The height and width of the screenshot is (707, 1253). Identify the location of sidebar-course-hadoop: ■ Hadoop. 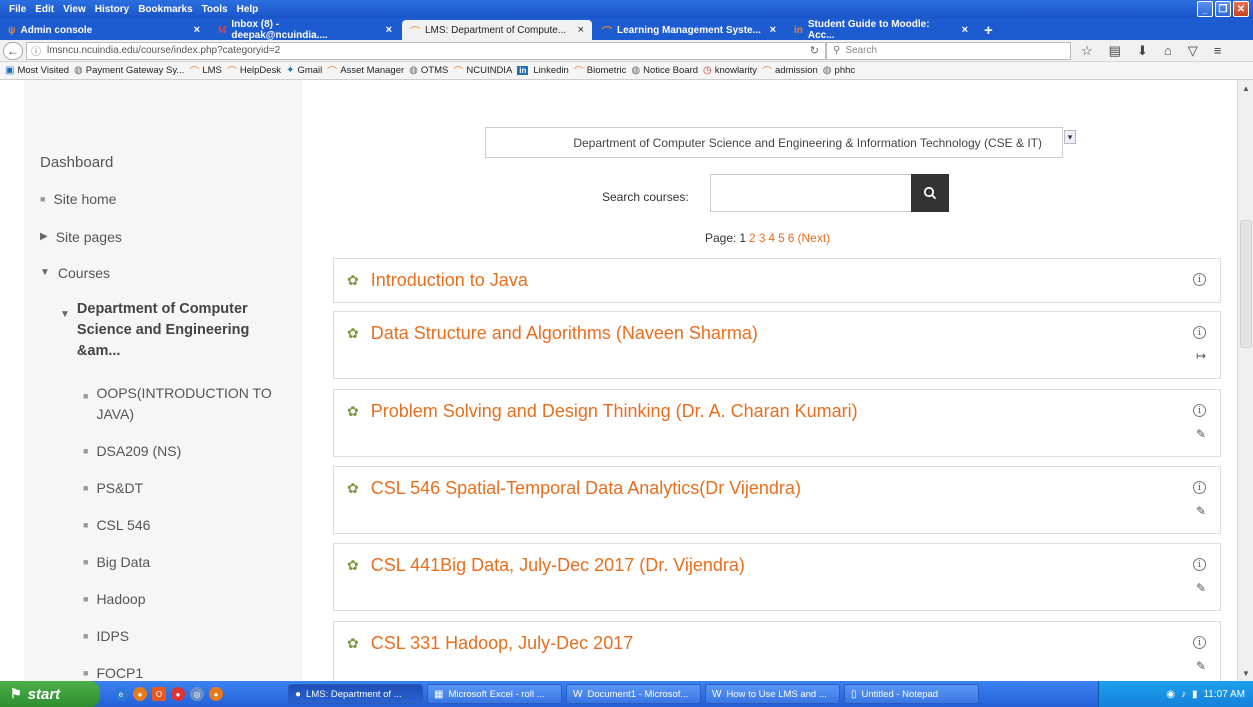
(114, 599).